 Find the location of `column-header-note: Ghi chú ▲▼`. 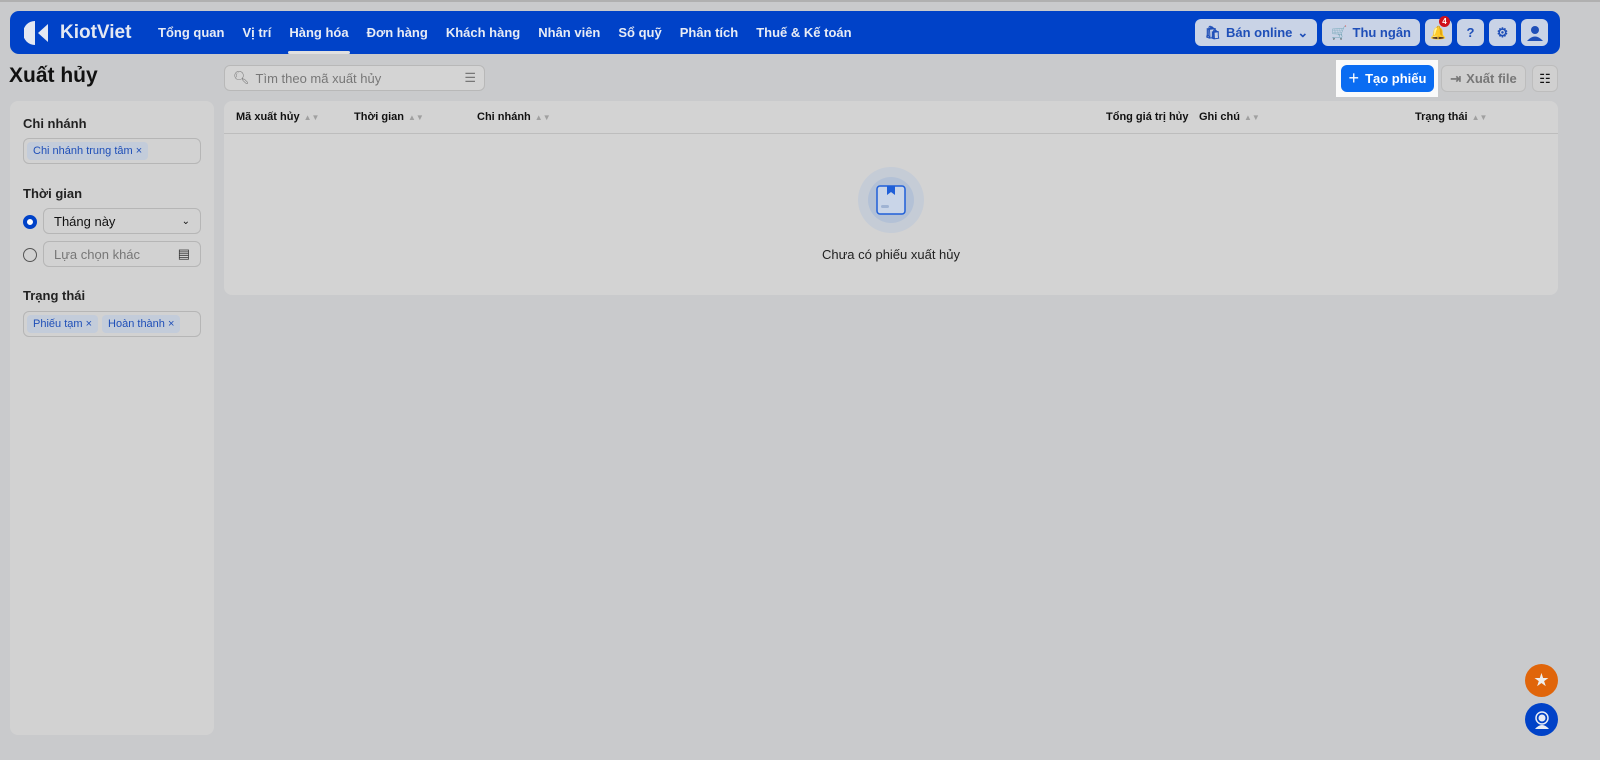

column-header-note: Ghi chú ▲▼ is located at coordinates (1229, 117).